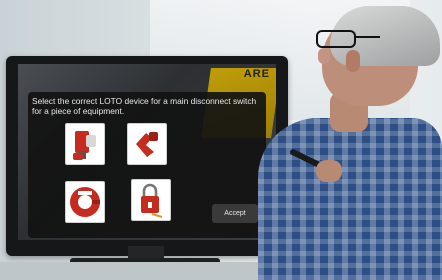  Describe the element at coordinates (256, 74) in the screenshot. I see `background-sign-text: ARE` at that location.